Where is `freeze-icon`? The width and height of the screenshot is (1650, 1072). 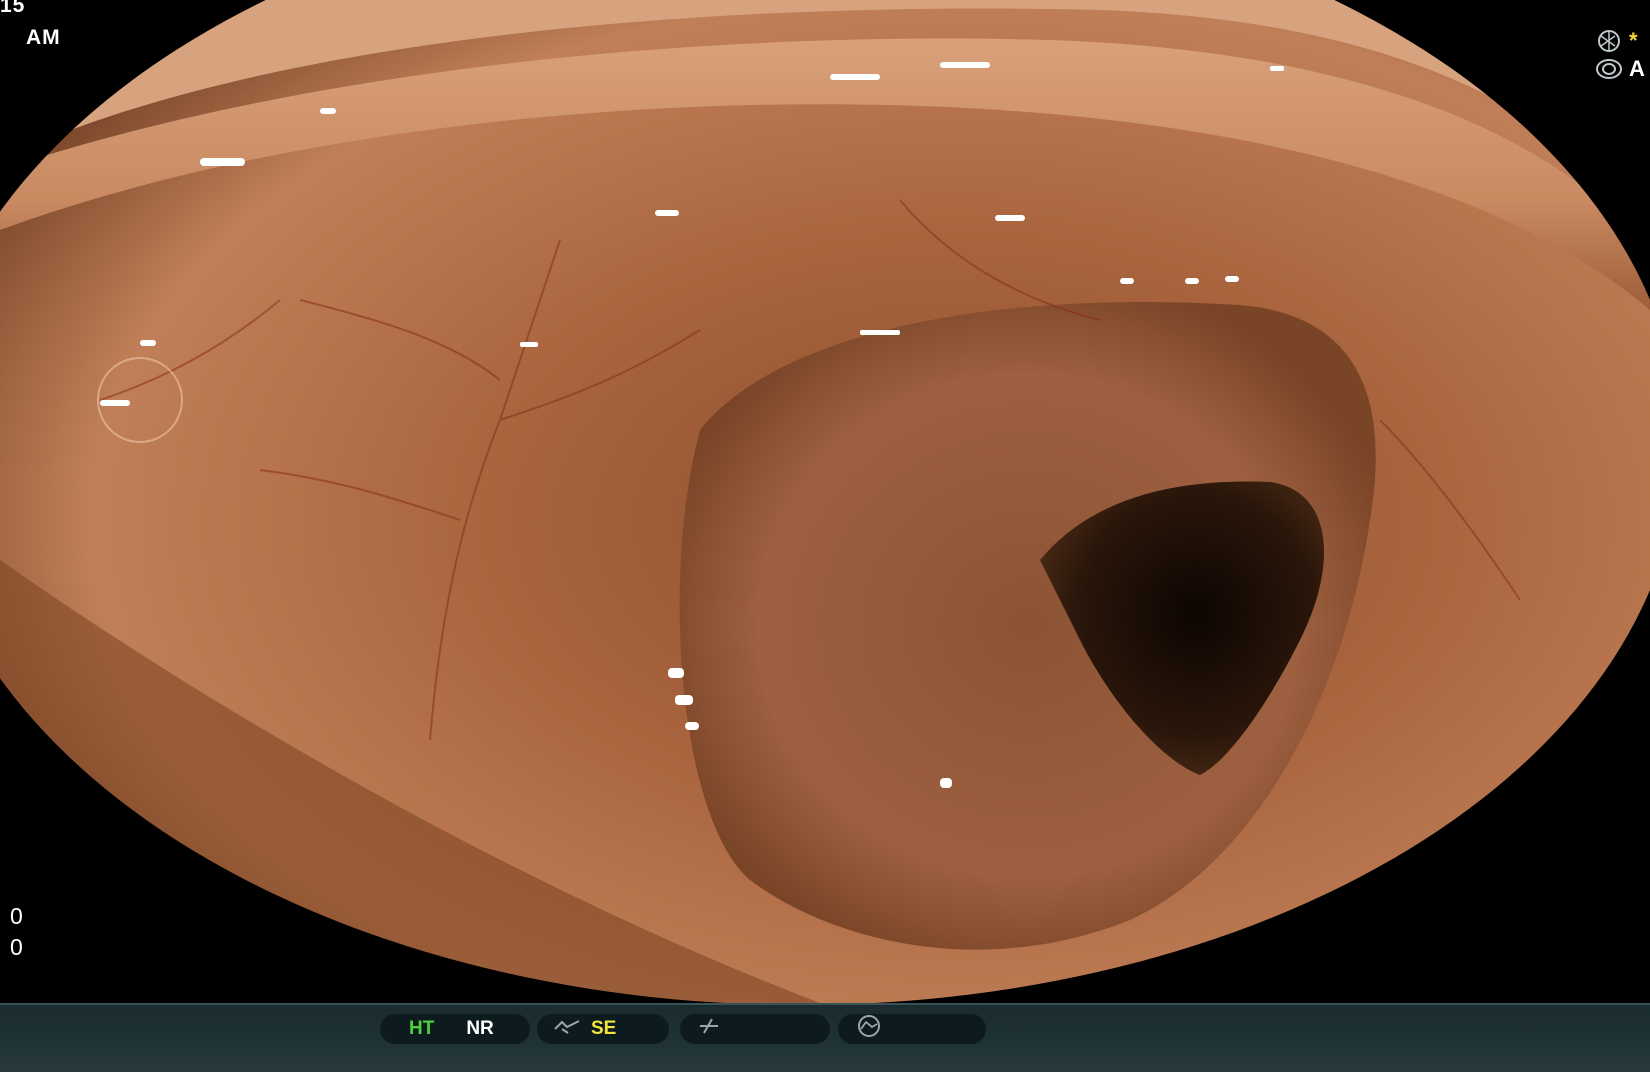 freeze-icon is located at coordinates (709, 1029).